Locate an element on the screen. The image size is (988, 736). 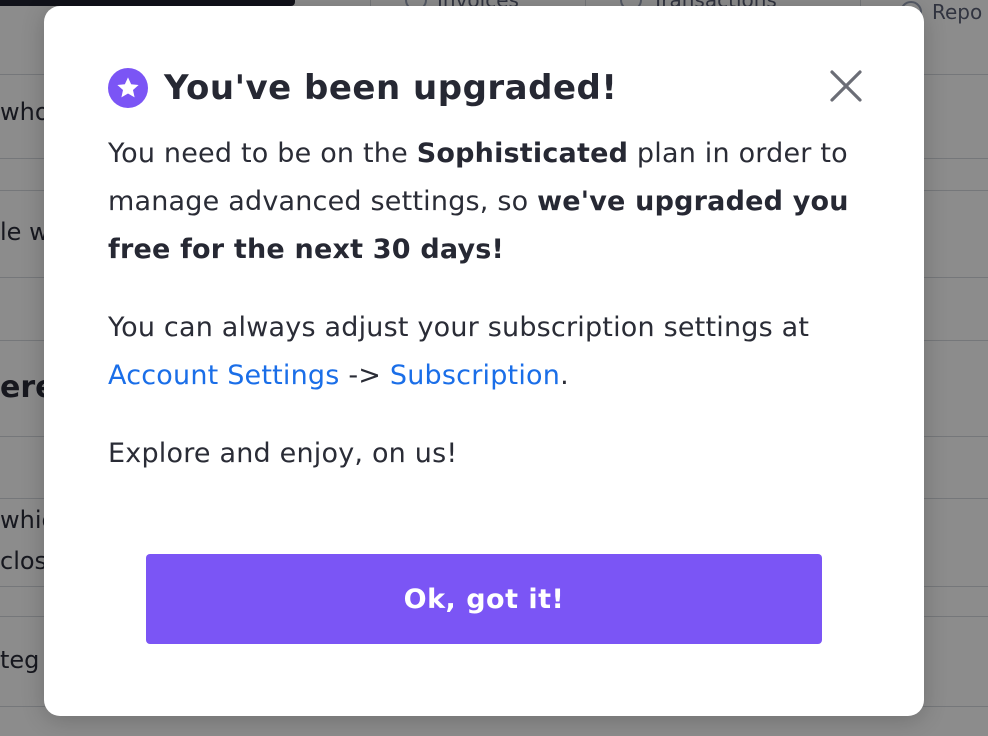
close-button is located at coordinates (846, 86).